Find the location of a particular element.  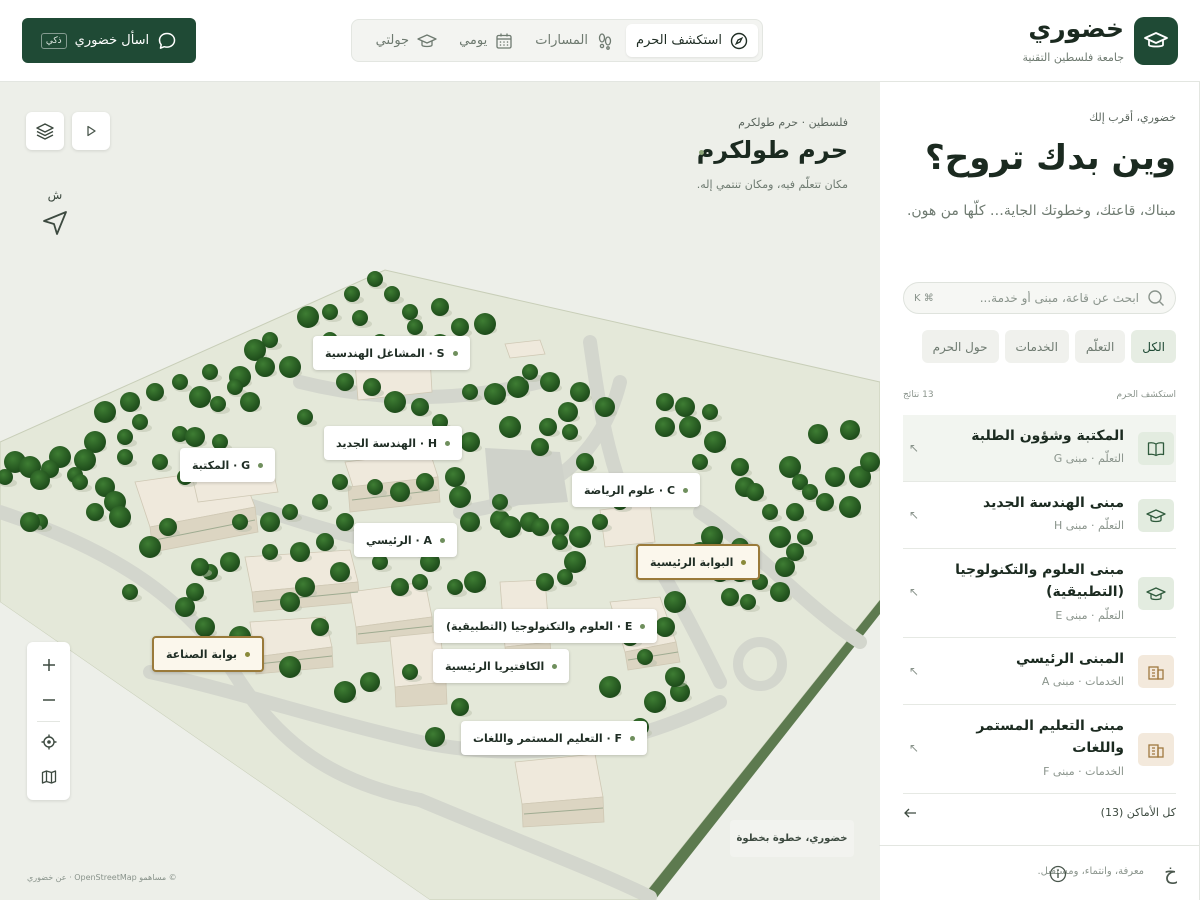

building-icon is located at coordinates (1156, 750).